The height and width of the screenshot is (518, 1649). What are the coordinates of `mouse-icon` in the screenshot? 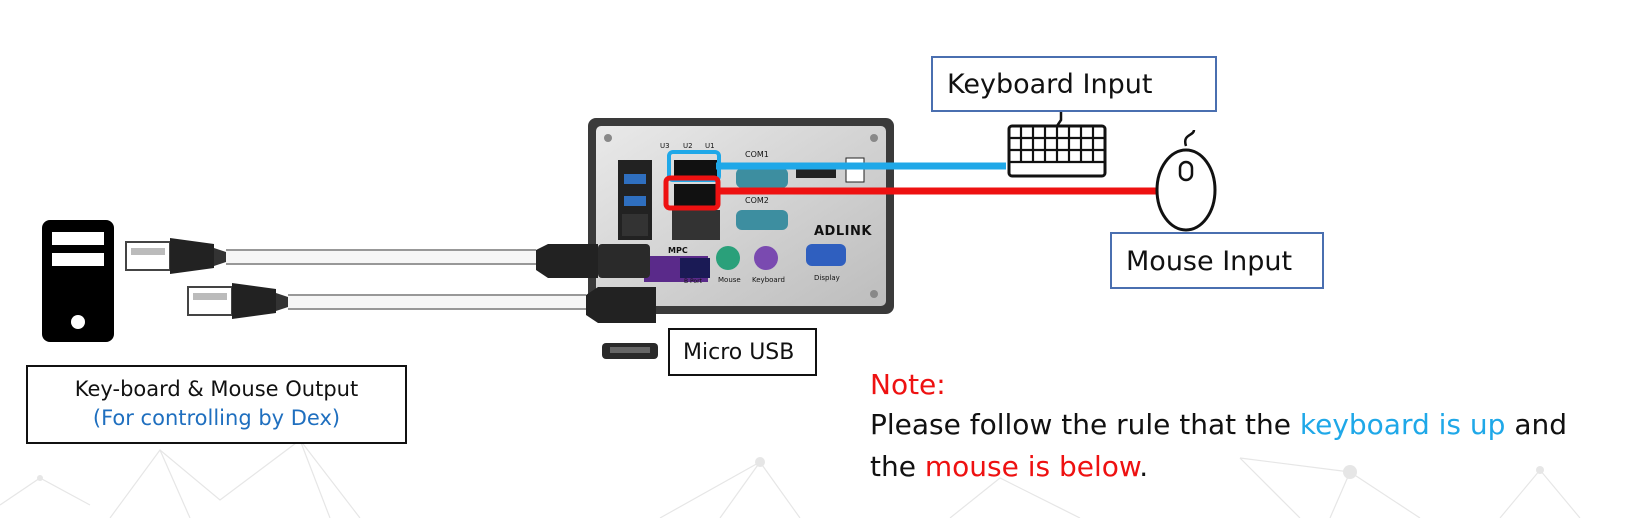 It's located at (1186, 180).